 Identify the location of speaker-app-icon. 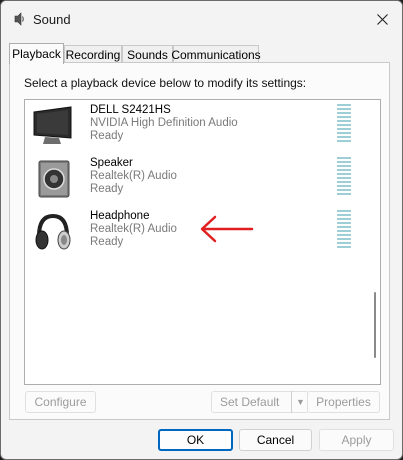
(19, 19).